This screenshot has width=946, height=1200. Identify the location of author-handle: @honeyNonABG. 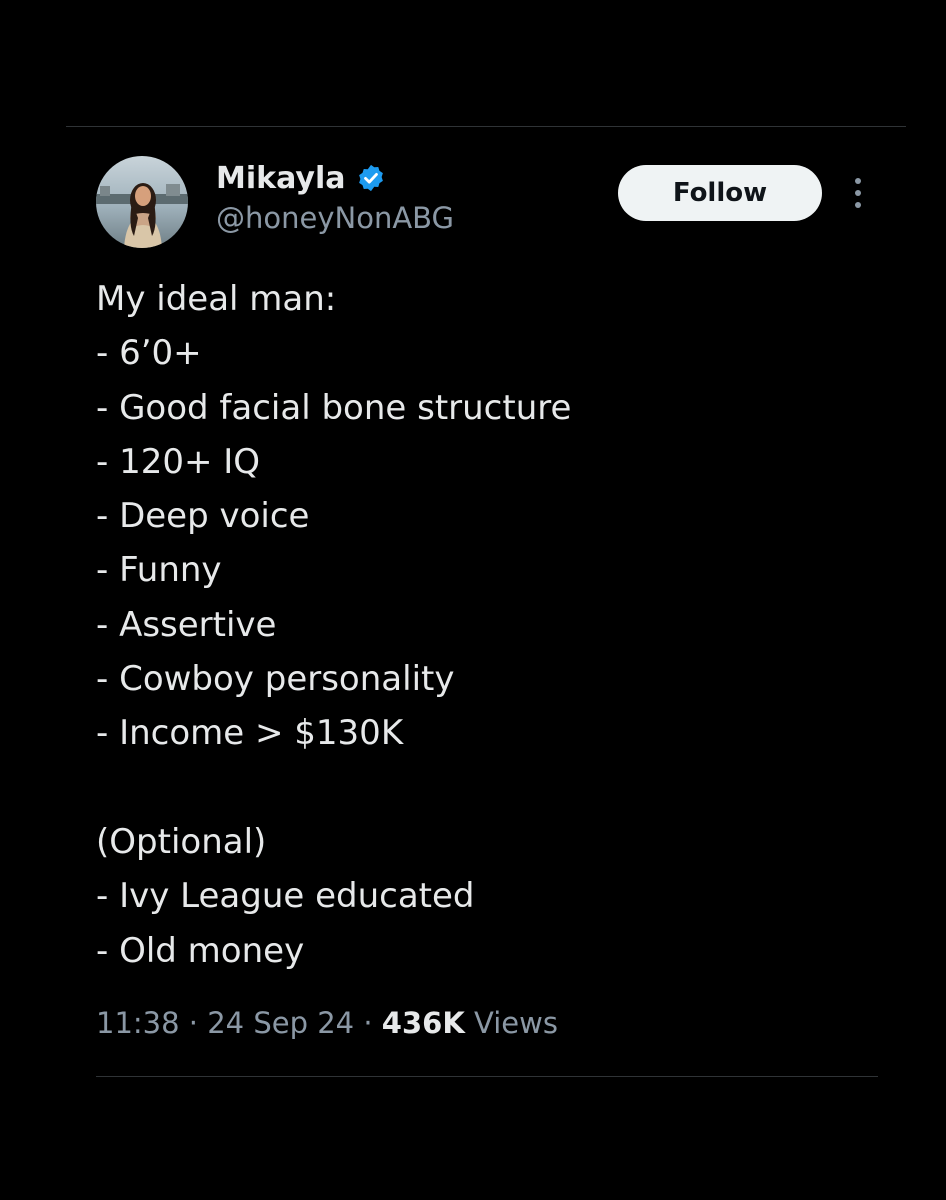
(335, 218).